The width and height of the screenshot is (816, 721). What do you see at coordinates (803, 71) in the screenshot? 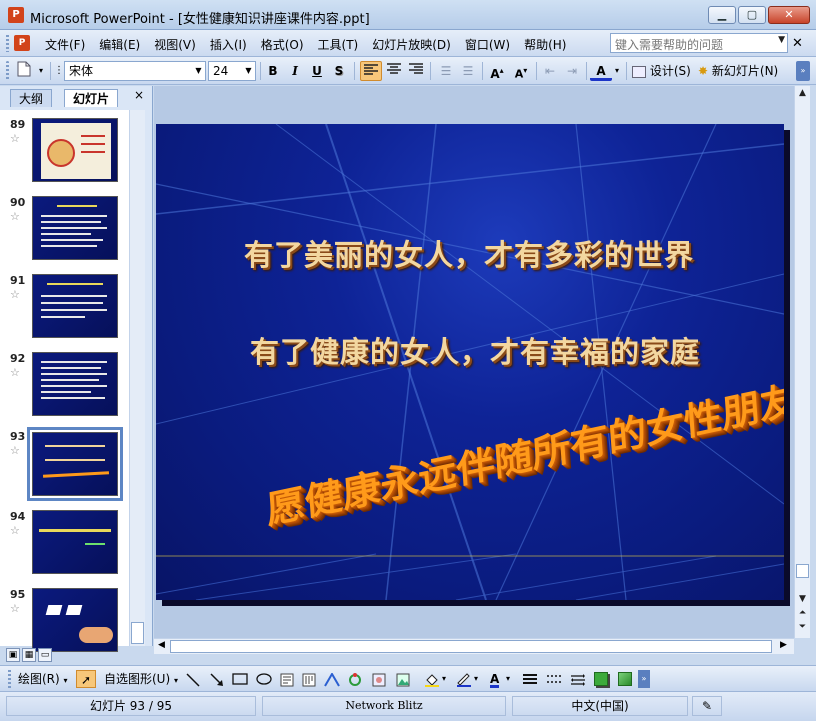
I see `toolbar-options-icon: »` at bounding box center [803, 71].